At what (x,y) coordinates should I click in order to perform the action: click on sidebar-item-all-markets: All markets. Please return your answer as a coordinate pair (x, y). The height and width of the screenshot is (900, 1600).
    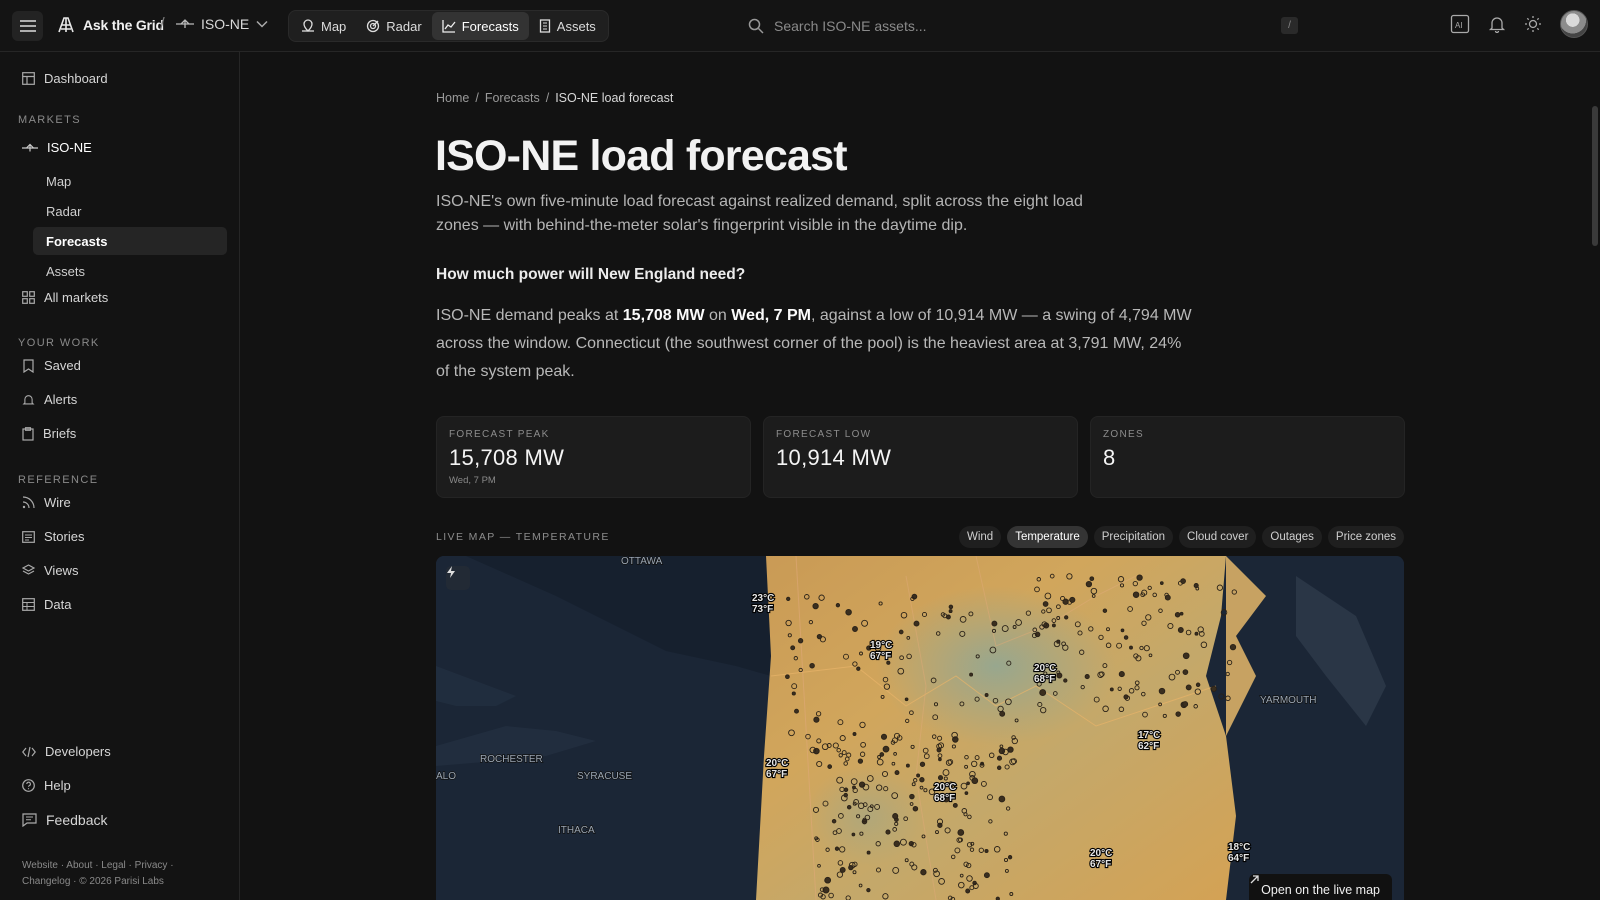
    Looking at the image, I should click on (65, 297).